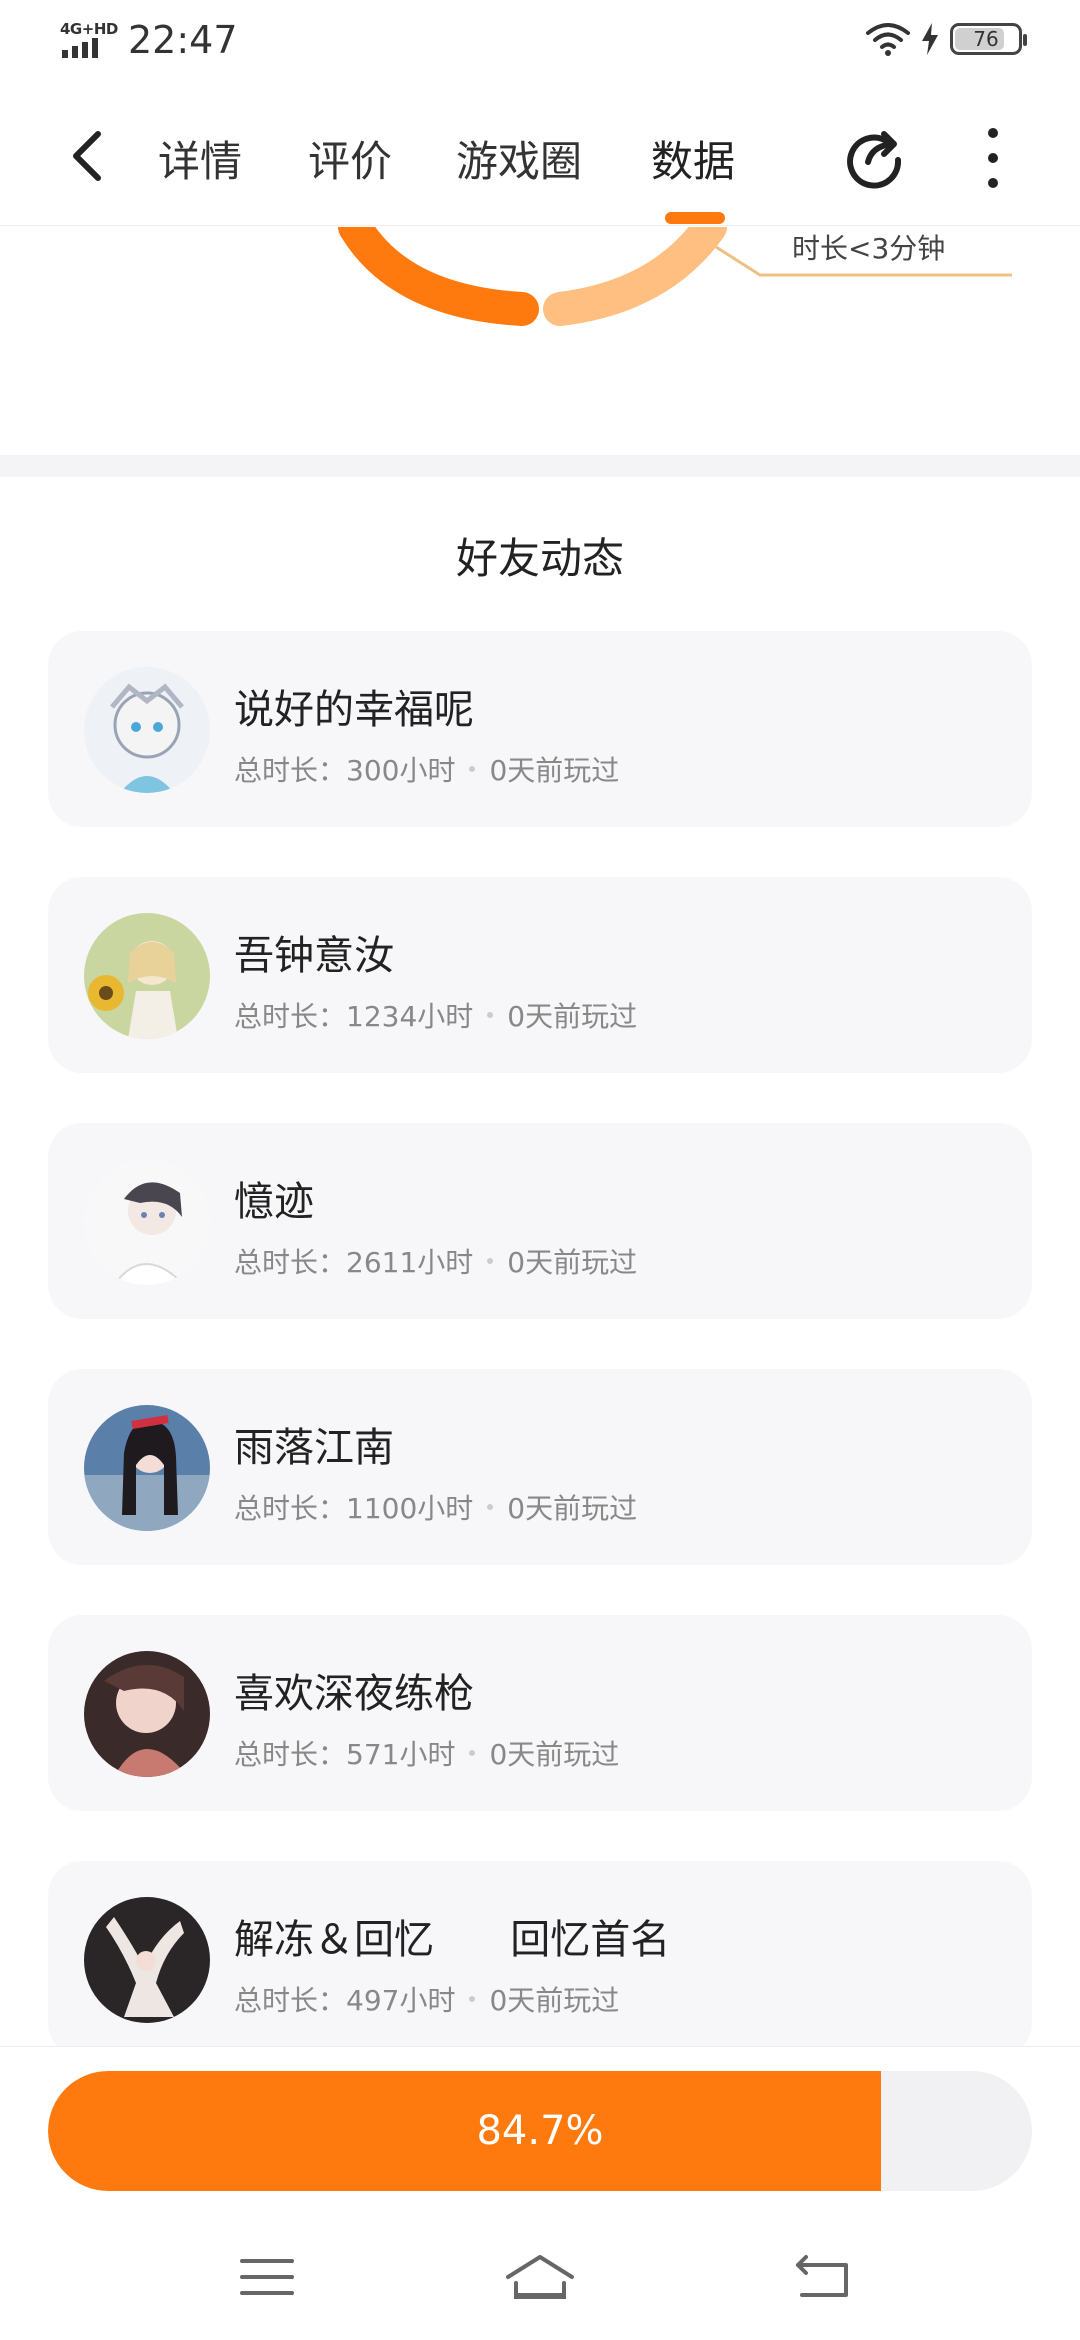 This screenshot has height=2340, width=1080. I want to click on friend-stats: 总时长：300小时 0天前玩过, so click(426, 769).